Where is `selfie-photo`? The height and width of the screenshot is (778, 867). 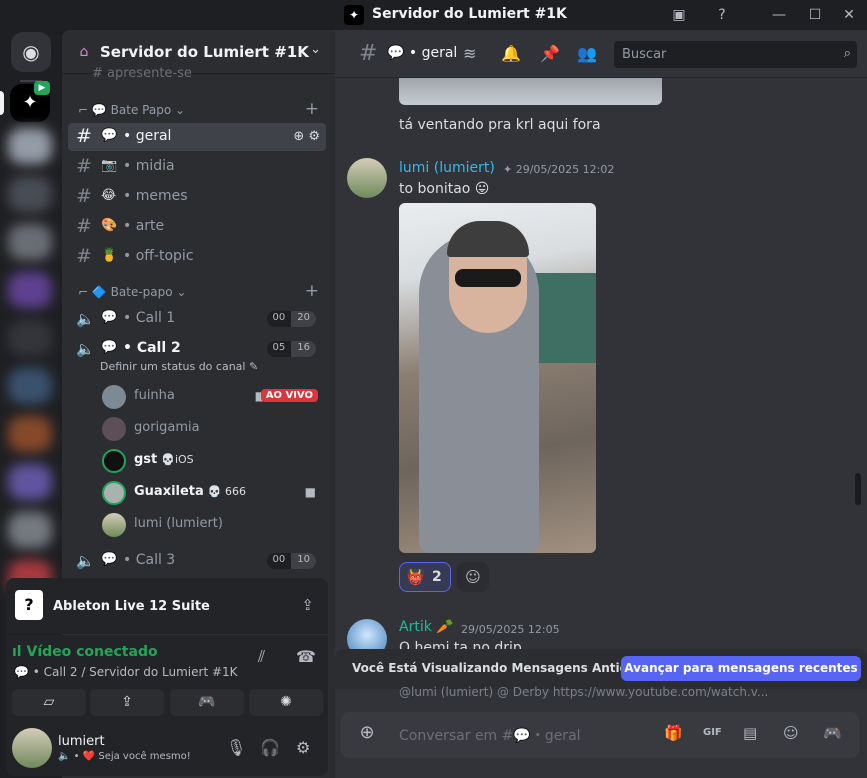 selfie-photo is located at coordinates (497, 378).